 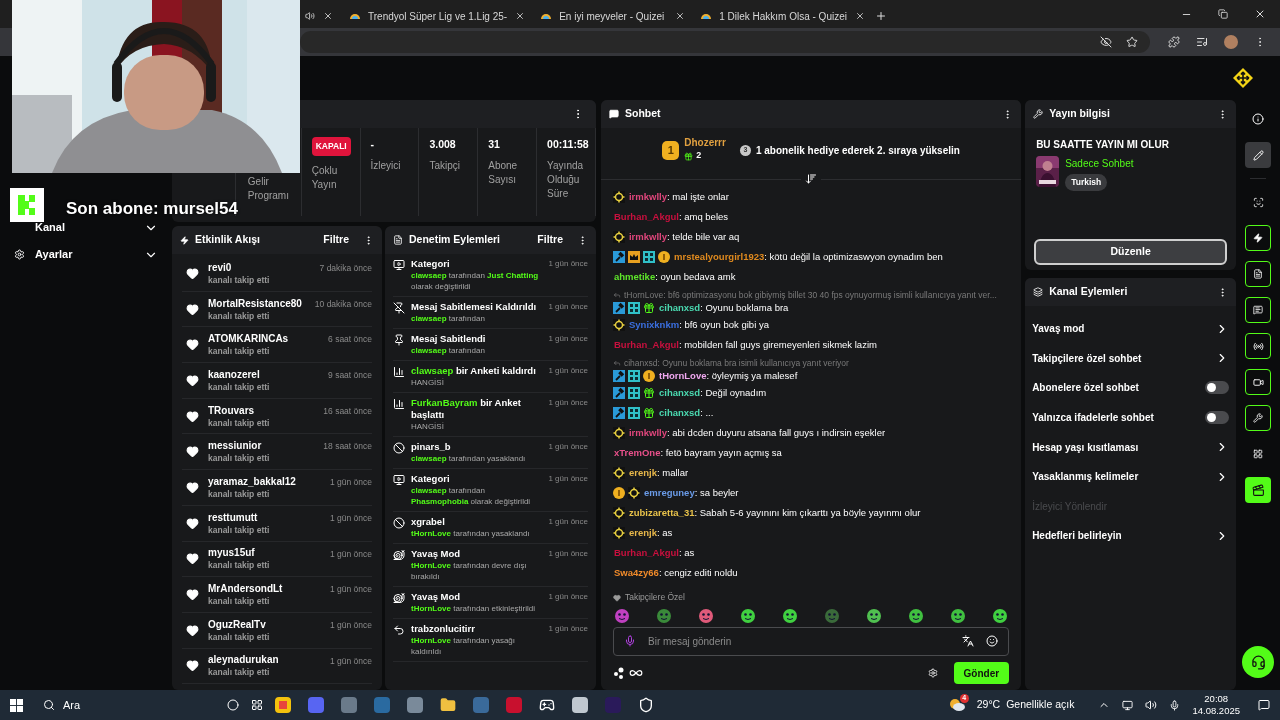 I want to click on channel-action-item: Hedefleri belirleyin, so click(x=1131, y=536).